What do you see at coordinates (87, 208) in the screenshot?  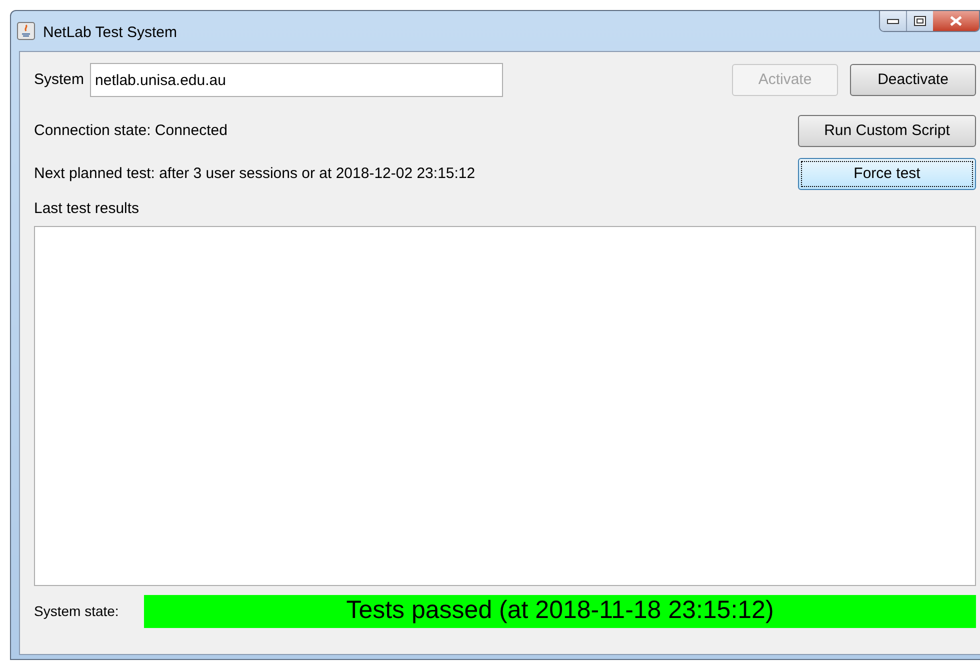 I see `results-label: Last test results` at bounding box center [87, 208].